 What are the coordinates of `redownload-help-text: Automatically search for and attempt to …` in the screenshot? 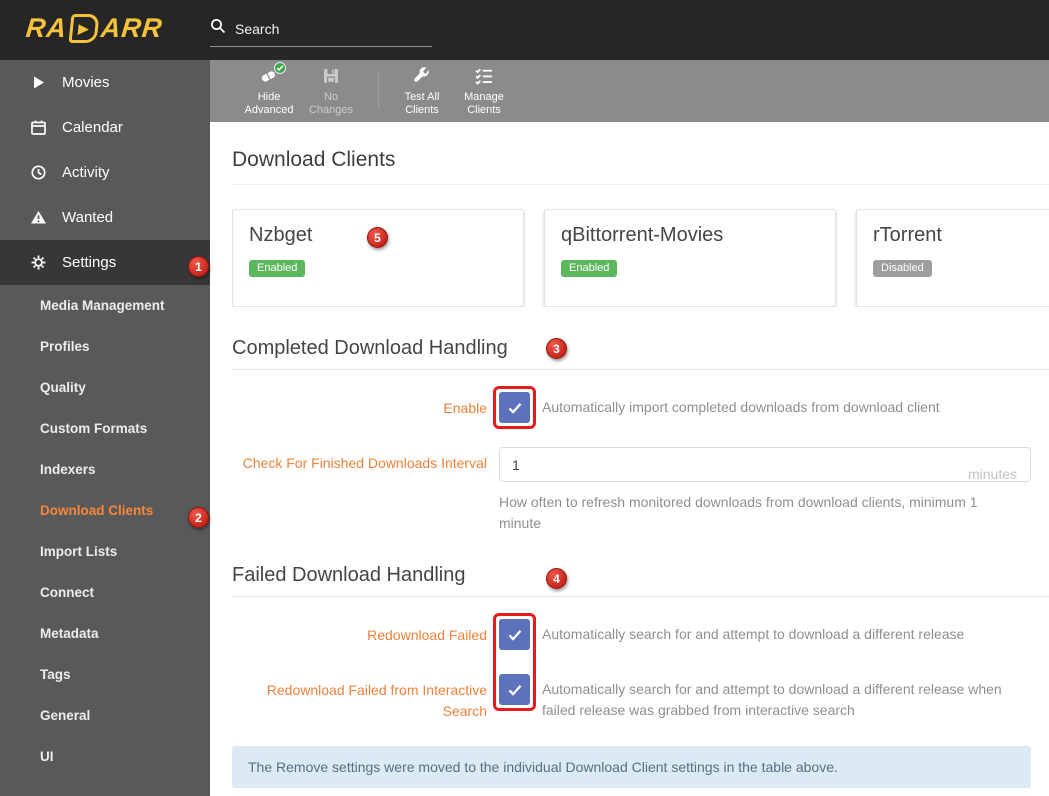 It's located at (753, 634).